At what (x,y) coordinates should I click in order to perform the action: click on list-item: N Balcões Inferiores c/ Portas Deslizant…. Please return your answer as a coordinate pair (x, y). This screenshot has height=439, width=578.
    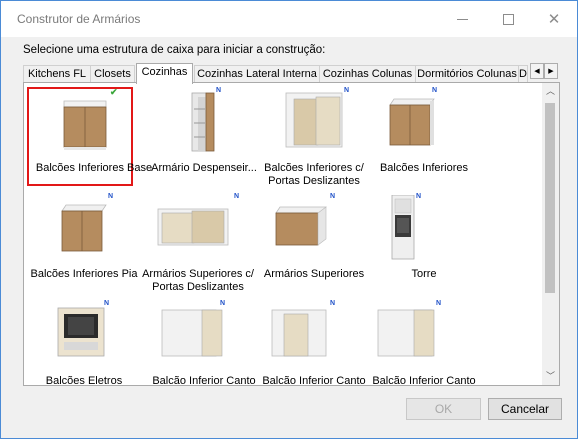
    Looking at the image, I should click on (314, 141).